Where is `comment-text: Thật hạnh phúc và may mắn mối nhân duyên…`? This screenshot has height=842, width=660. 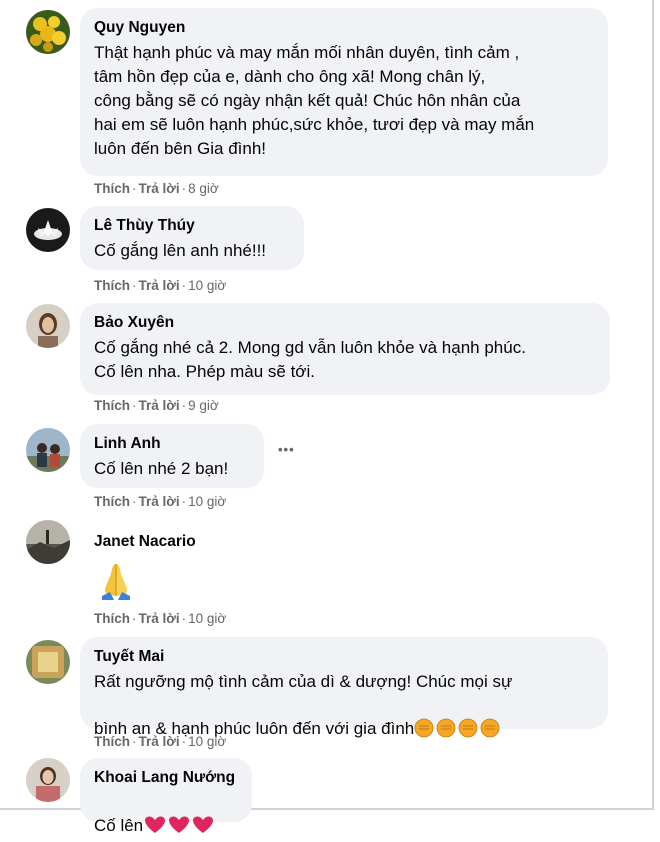 comment-text: Thật hạnh phúc và may mắn mối nhân duyên… is located at coordinates (314, 100).